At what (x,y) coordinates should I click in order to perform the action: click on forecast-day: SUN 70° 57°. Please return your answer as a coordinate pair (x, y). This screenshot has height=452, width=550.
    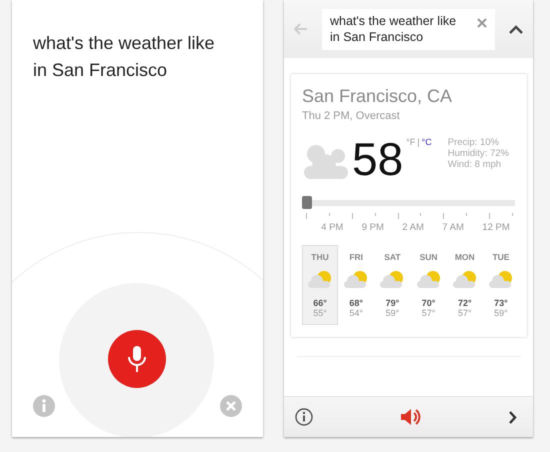
    Looking at the image, I should click on (428, 285).